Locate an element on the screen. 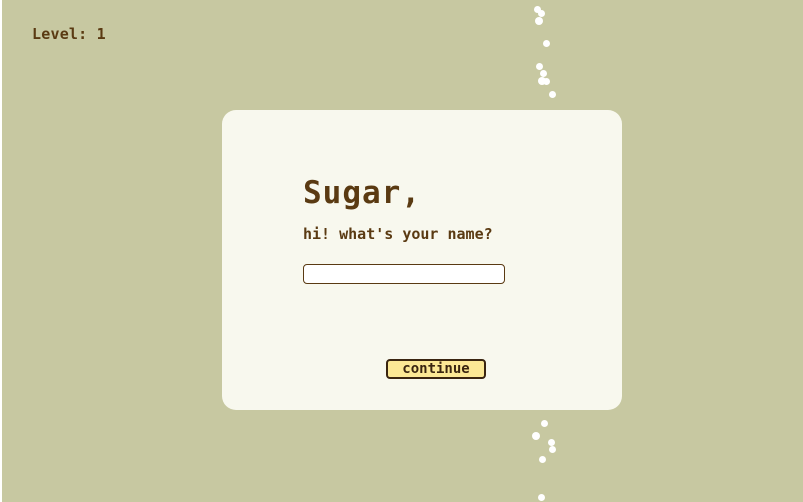 The width and height of the screenshot is (803, 502). dialog-title: Sugar, is located at coordinates (362, 193).